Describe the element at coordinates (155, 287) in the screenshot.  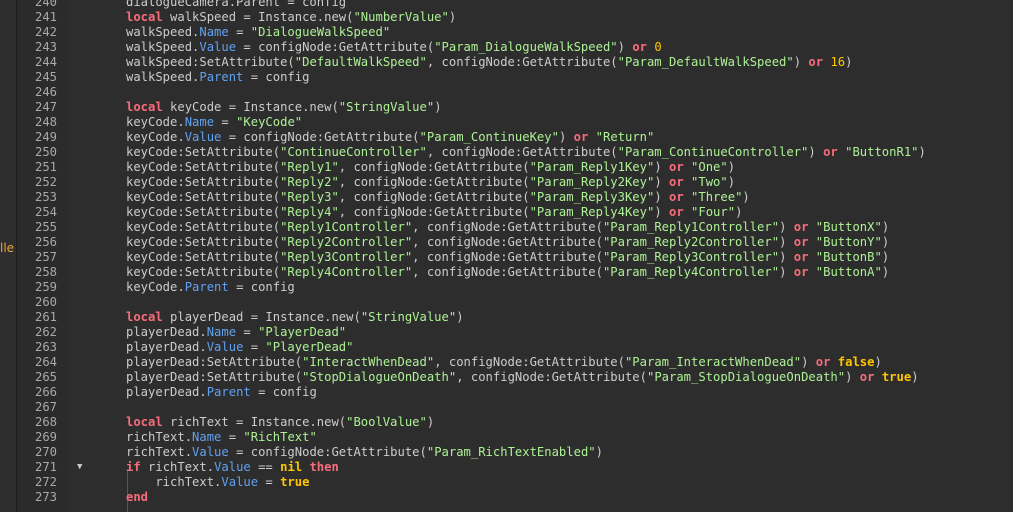
I see `code-token: keyCode.` at that location.